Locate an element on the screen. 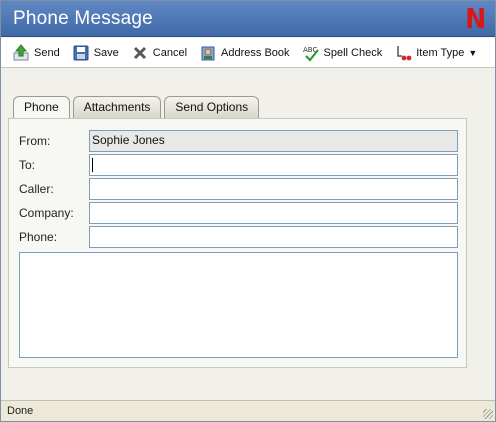  spell-check-label: Spell Check is located at coordinates (353, 52).